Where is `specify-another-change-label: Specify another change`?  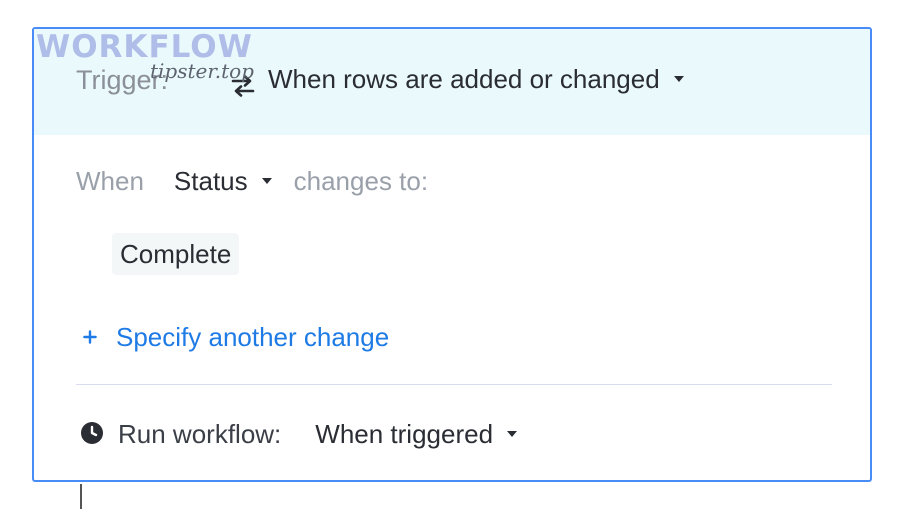
specify-another-change-label: Specify another change is located at coordinates (253, 337).